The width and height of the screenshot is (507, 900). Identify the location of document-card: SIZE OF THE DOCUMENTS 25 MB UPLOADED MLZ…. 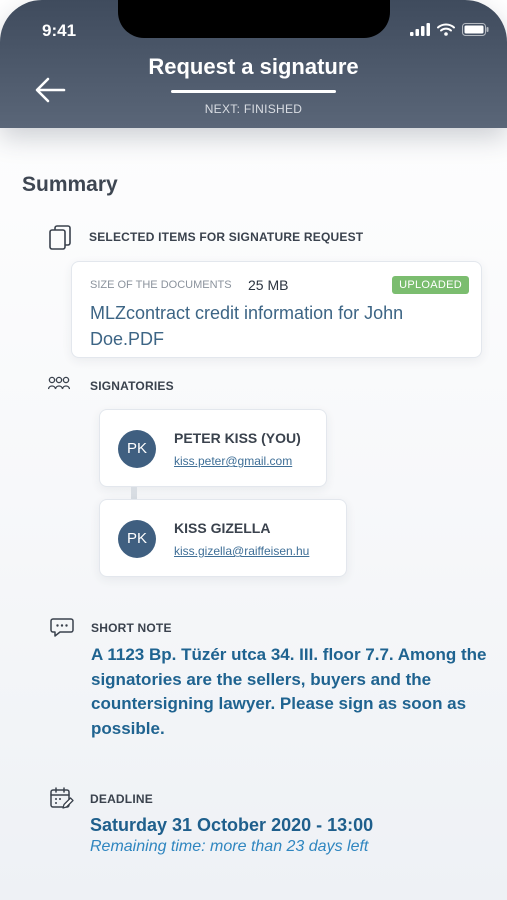
(276, 309).